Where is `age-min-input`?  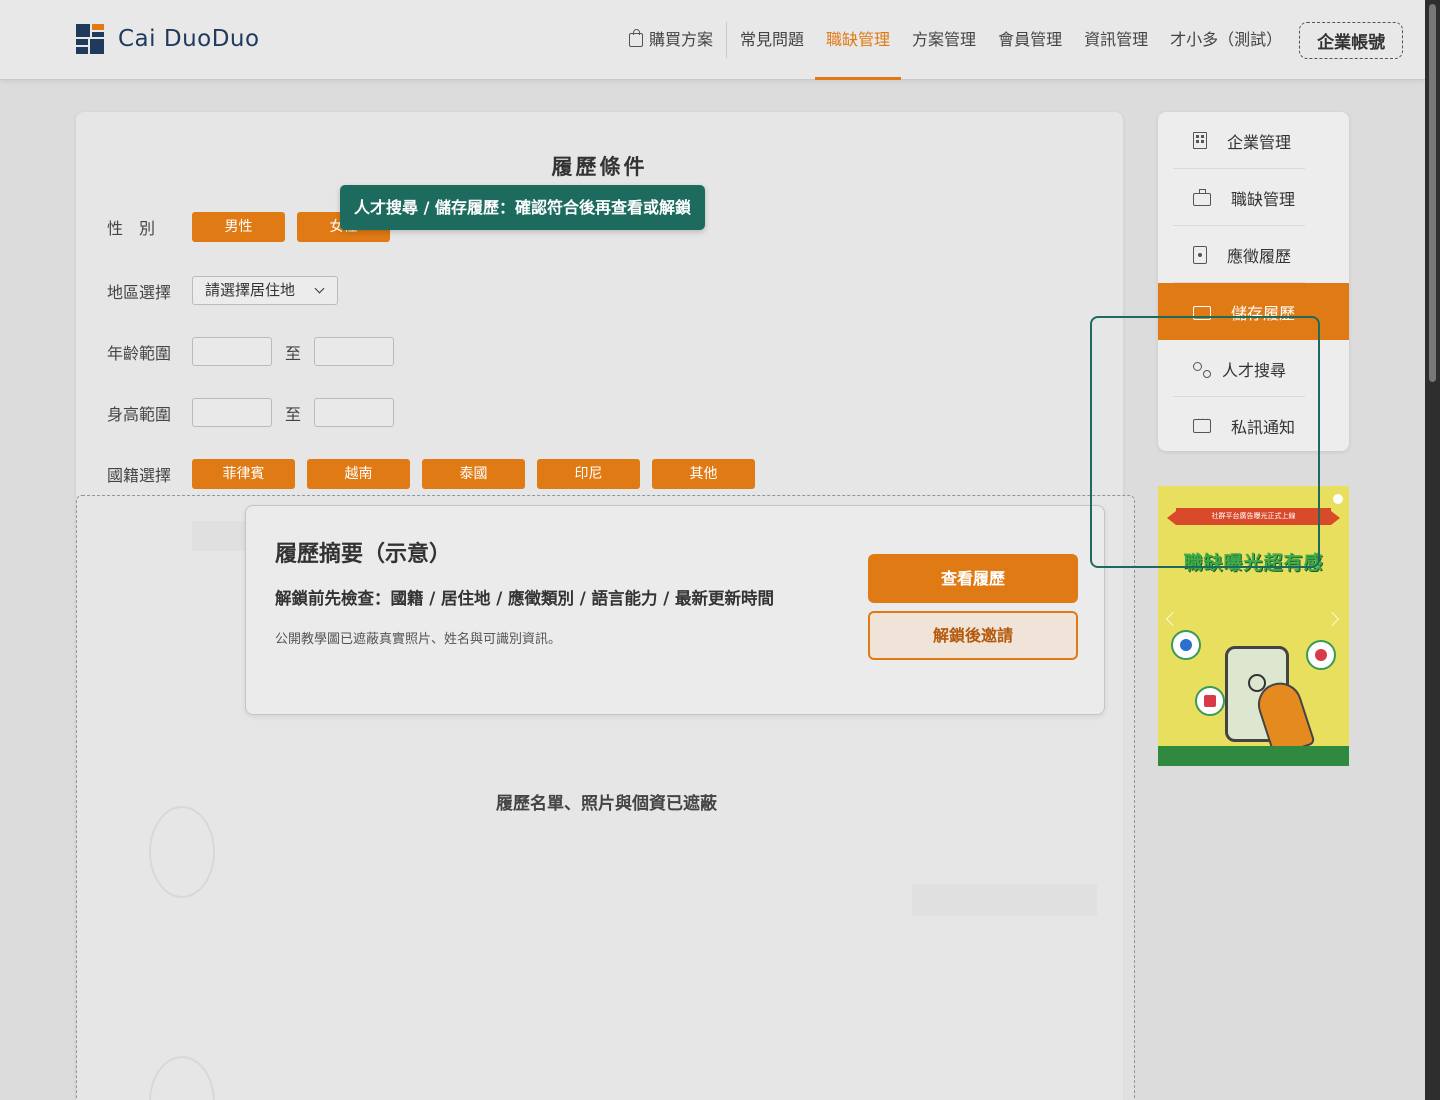
age-min-input is located at coordinates (232, 351).